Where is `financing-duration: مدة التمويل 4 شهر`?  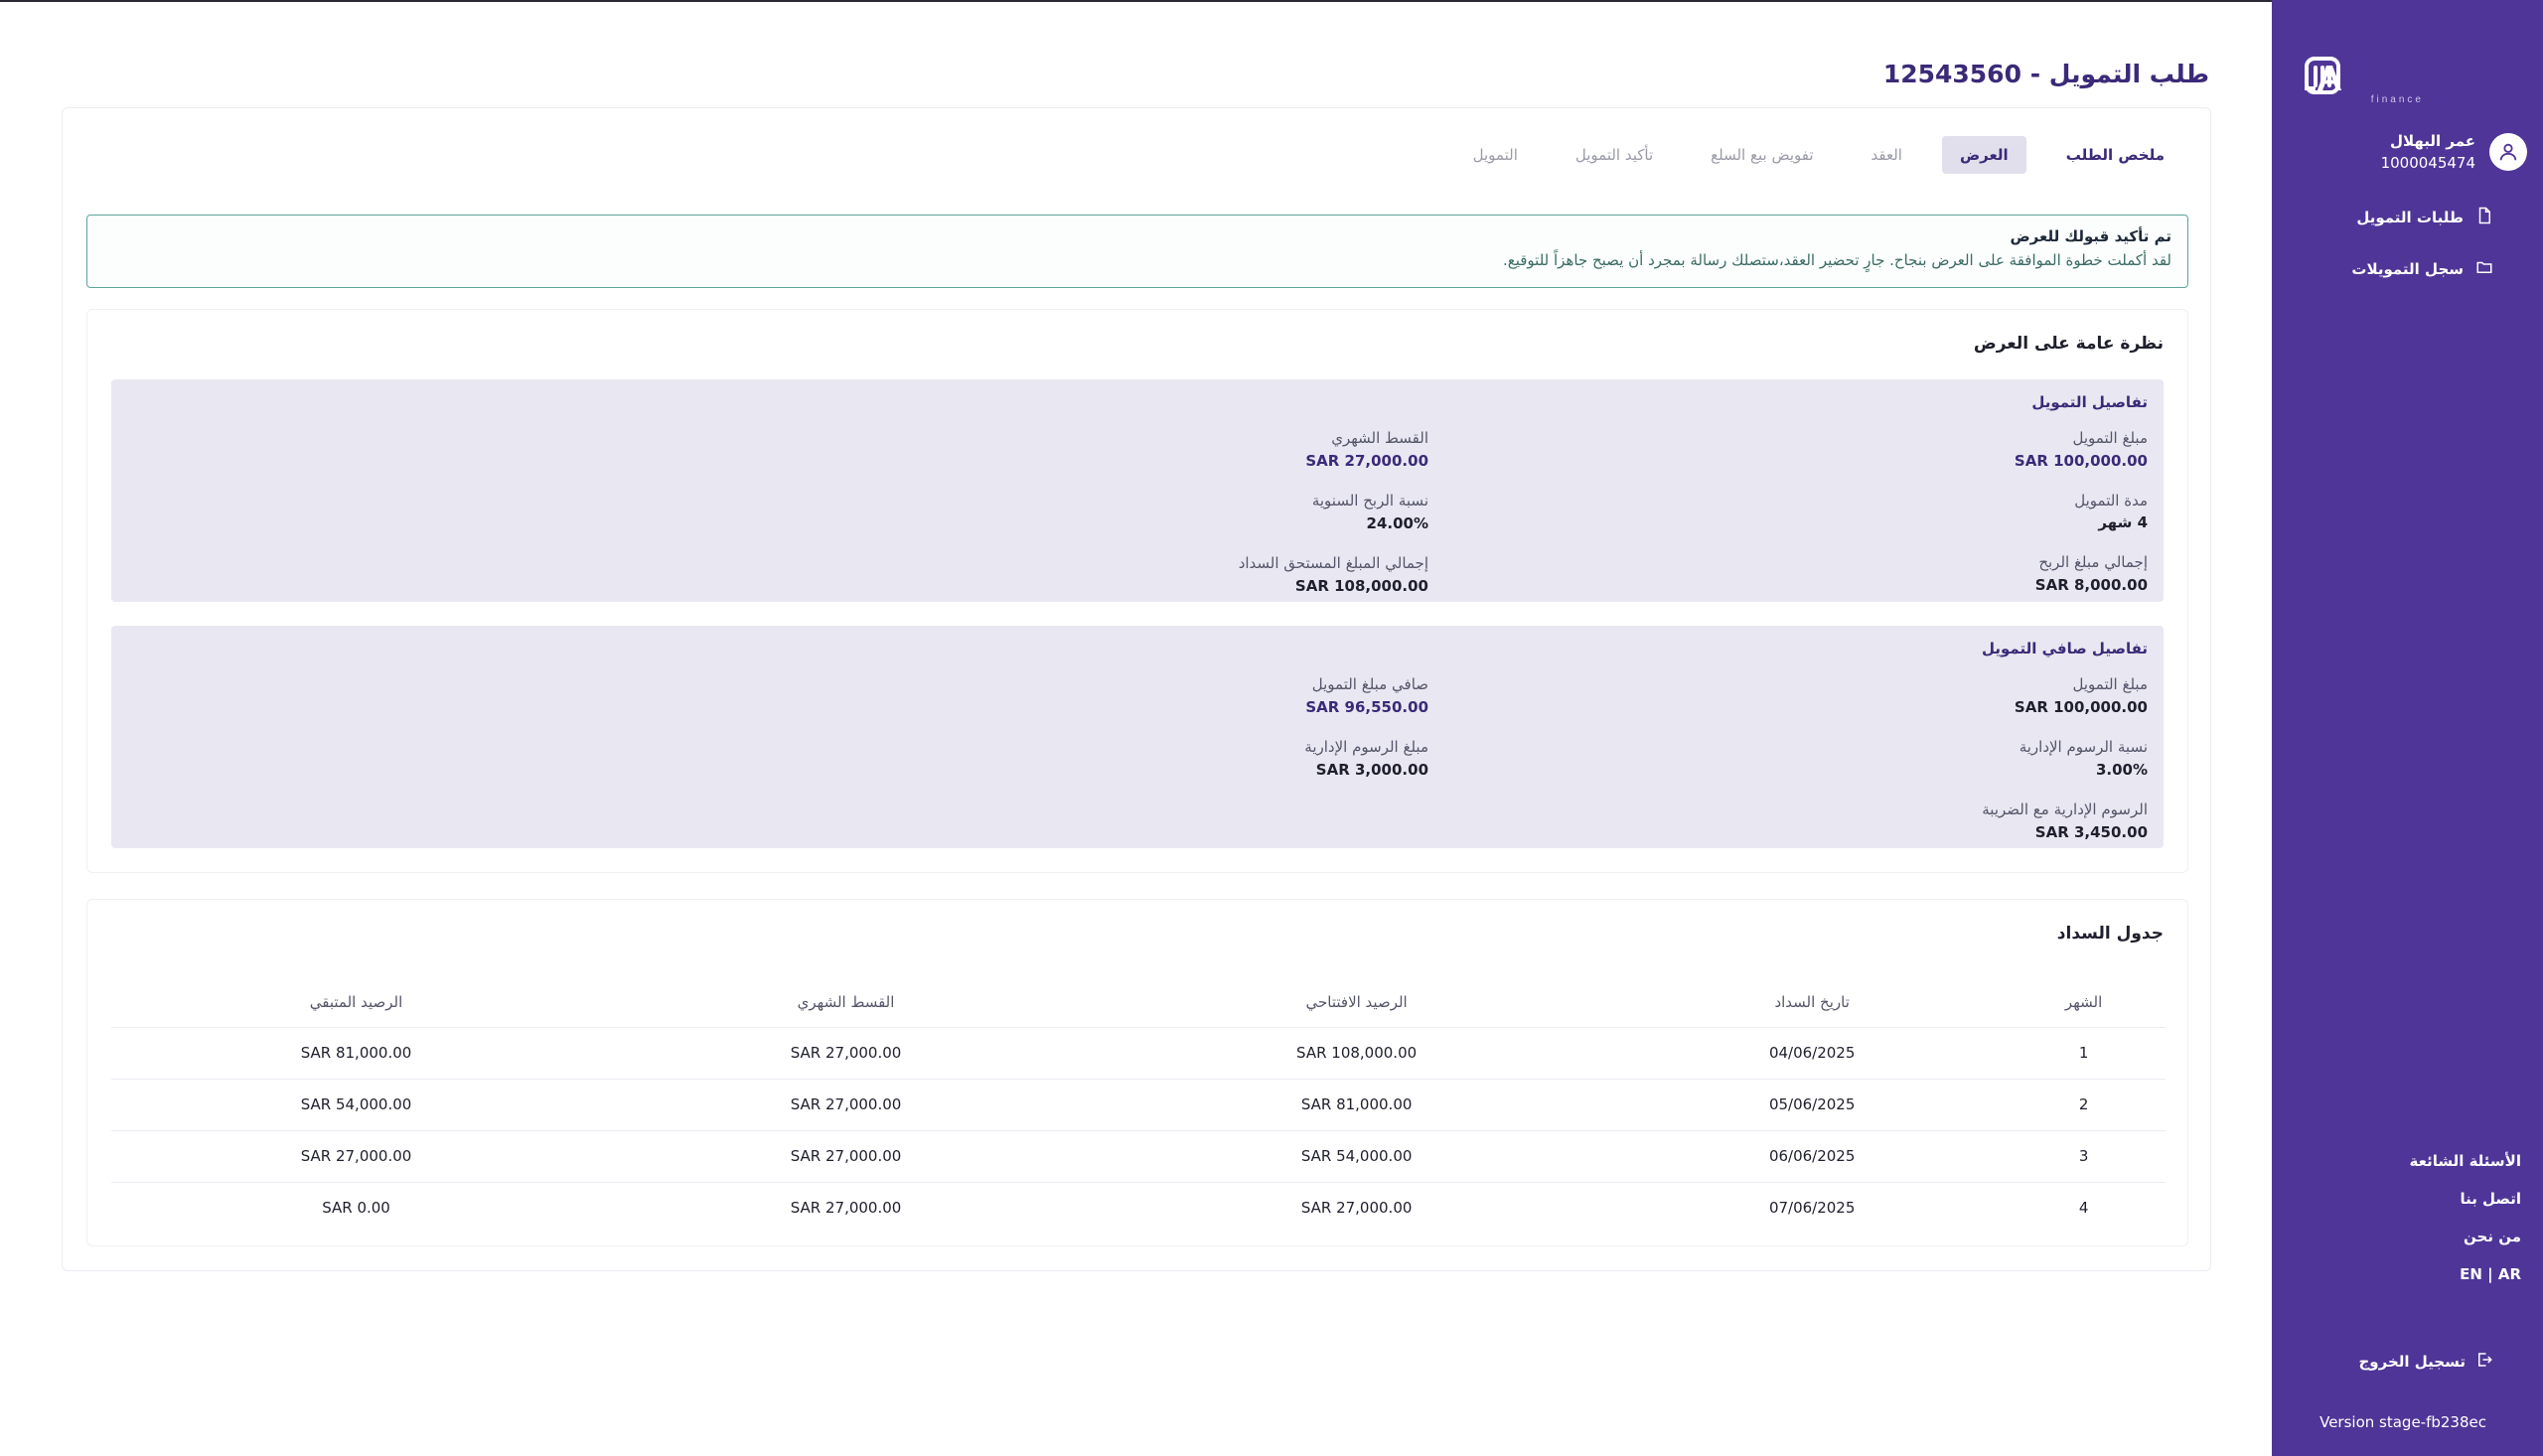 financing-duration: مدة التمويل 4 شهر is located at coordinates (2081, 512).